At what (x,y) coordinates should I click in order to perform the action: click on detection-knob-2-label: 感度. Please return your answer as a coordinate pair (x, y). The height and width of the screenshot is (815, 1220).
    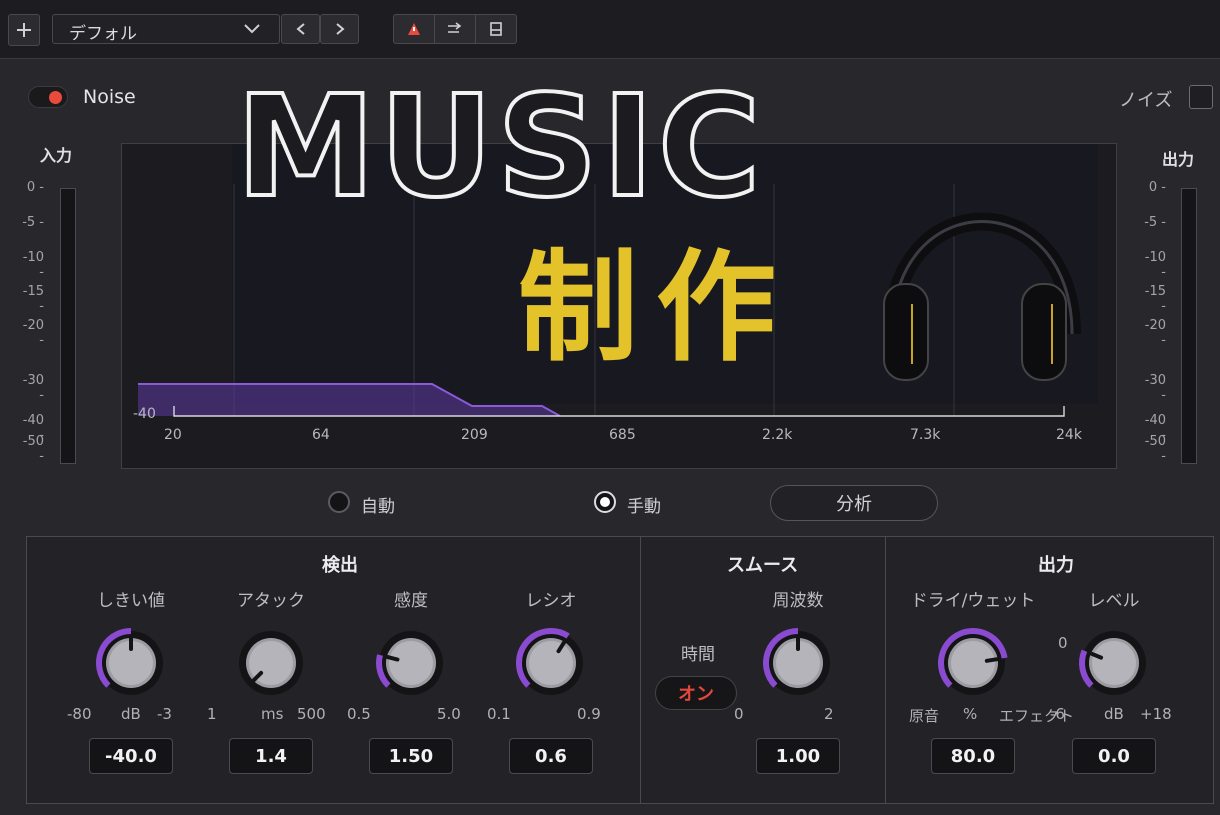
    Looking at the image, I should click on (411, 601).